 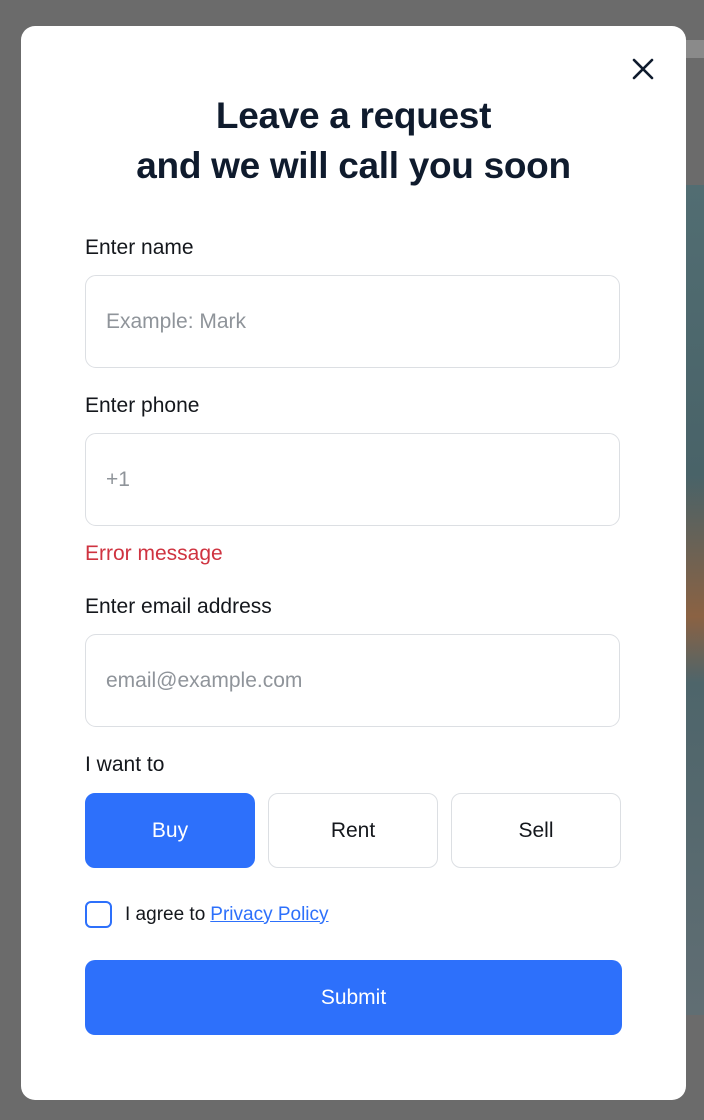 What do you see at coordinates (139, 247) in the screenshot?
I see `name-label: Enter name` at bounding box center [139, 247].